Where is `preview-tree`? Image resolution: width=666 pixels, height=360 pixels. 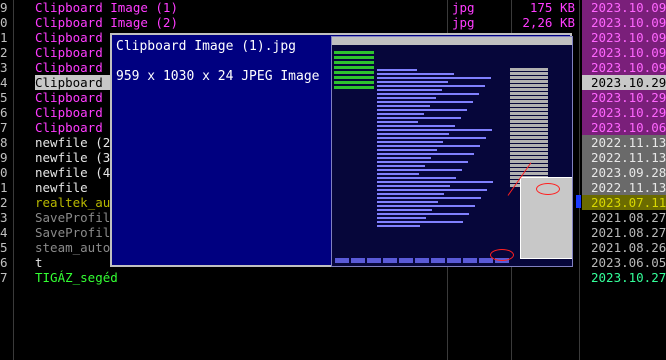 preview-tree is located at coordinates (354, 89).